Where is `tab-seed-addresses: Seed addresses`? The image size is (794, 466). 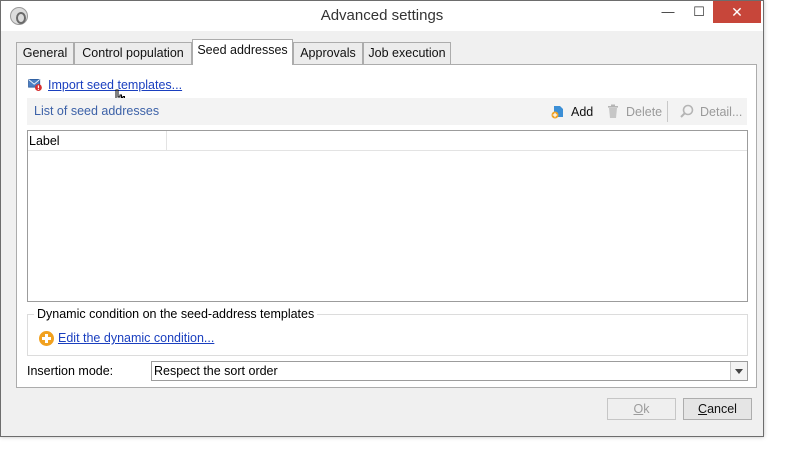
tab-seed-addresses: Seed addresses is located at coordinates (242, 52).